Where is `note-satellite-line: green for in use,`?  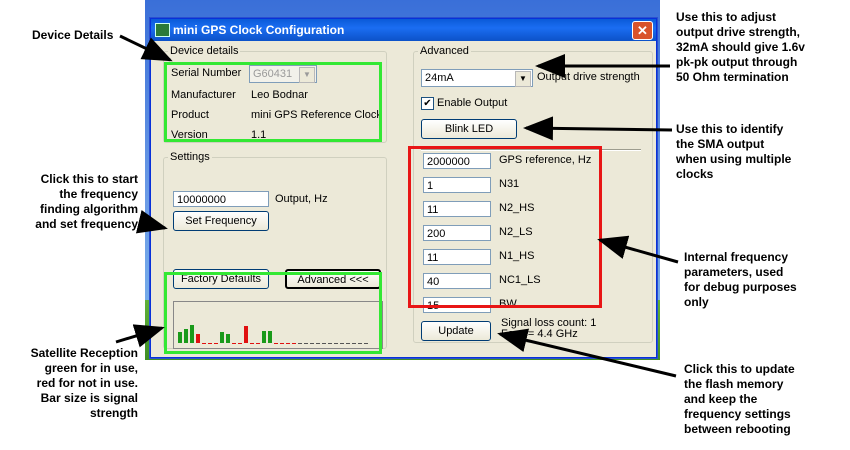
note-satellite-line: green for in use, is located at coordinates (91, 368).